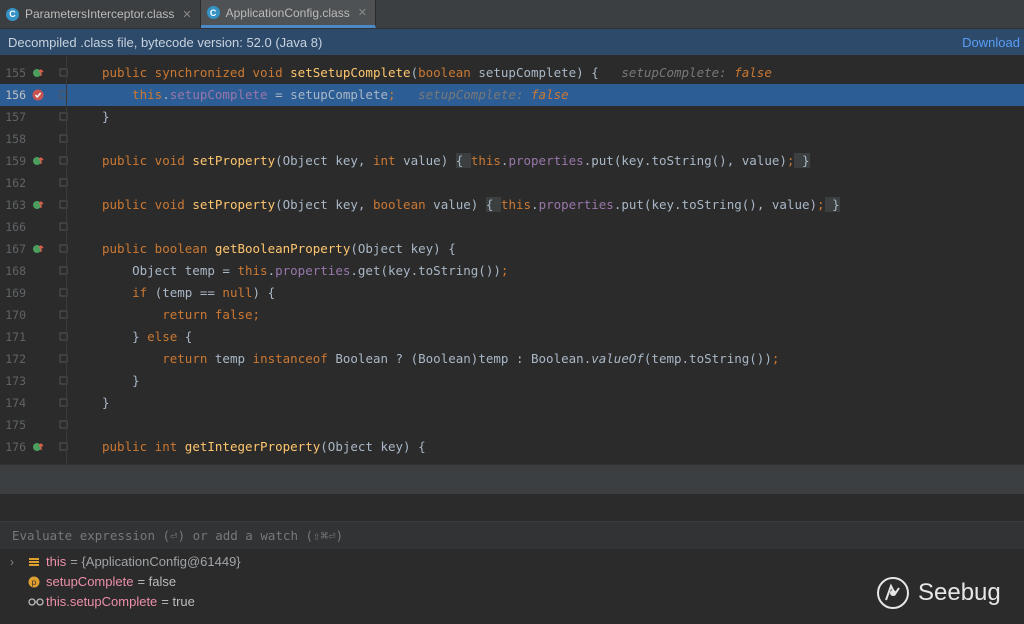 This screenshot has width=1024, height=624. Describe the element at coordinates (288, 14) in the screenshot. I see `editor-tab: C ApplicationConfig.class ✕` at that location.